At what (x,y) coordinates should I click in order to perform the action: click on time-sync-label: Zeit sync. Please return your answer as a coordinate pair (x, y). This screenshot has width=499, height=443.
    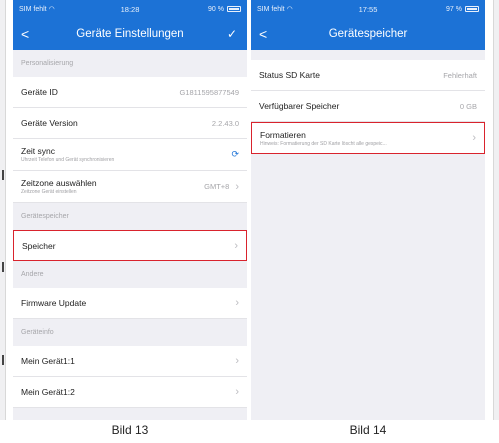
    Looking at the image, I should click on (38, 151).